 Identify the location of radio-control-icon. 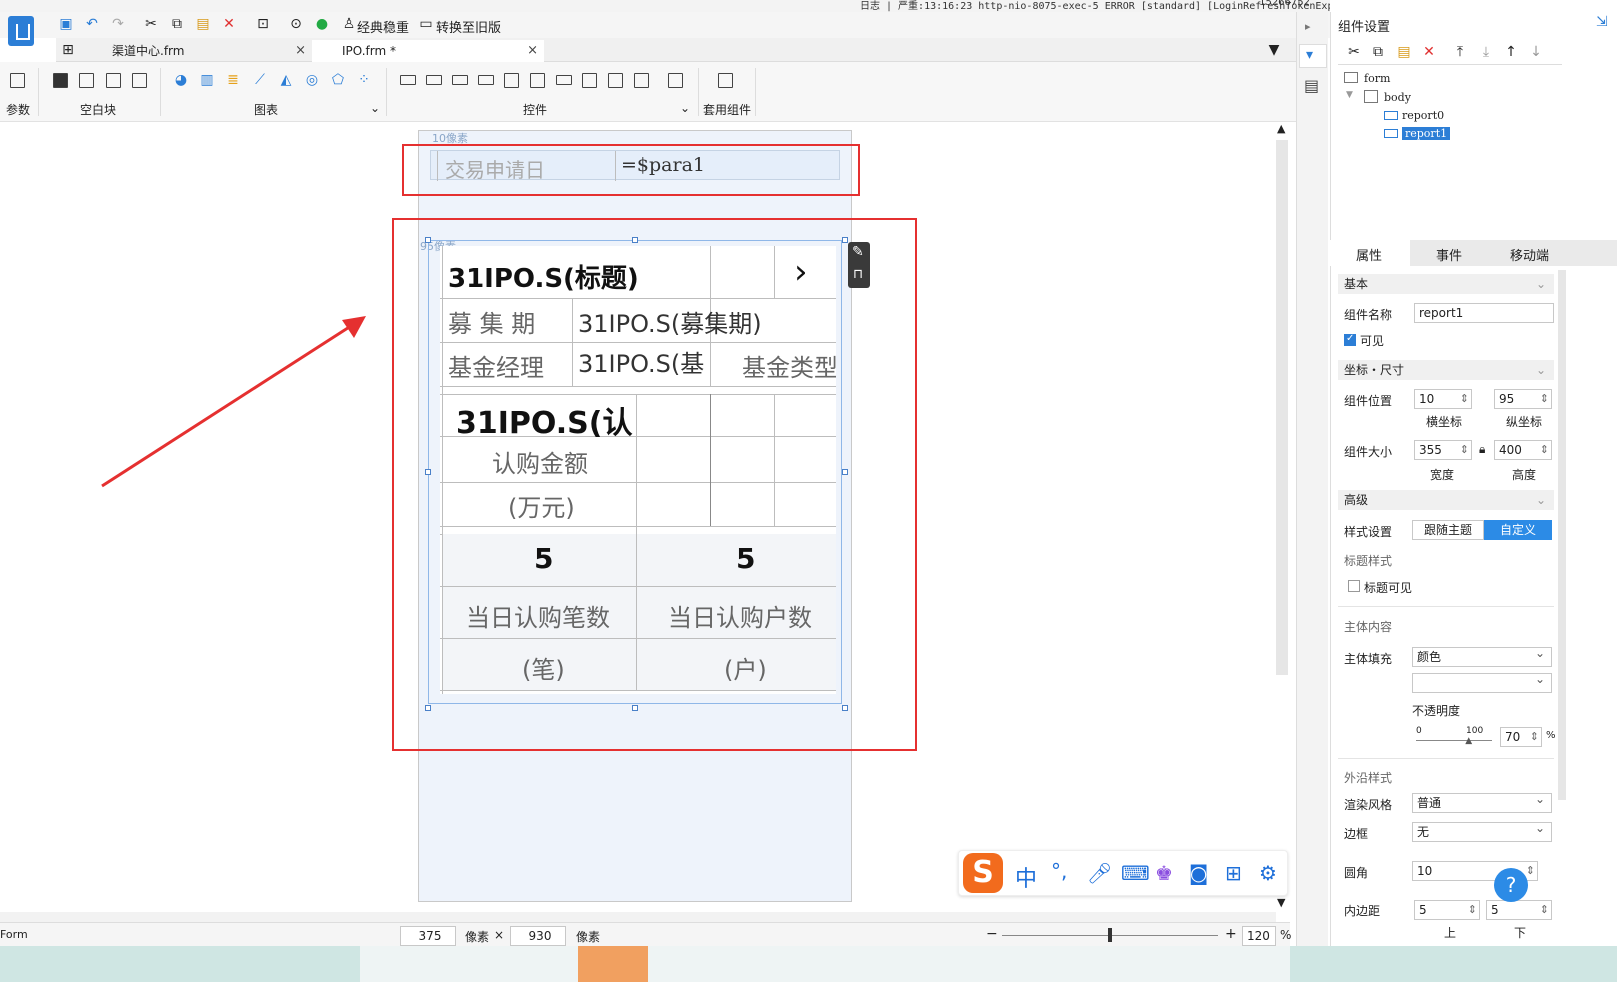
(615, 80).